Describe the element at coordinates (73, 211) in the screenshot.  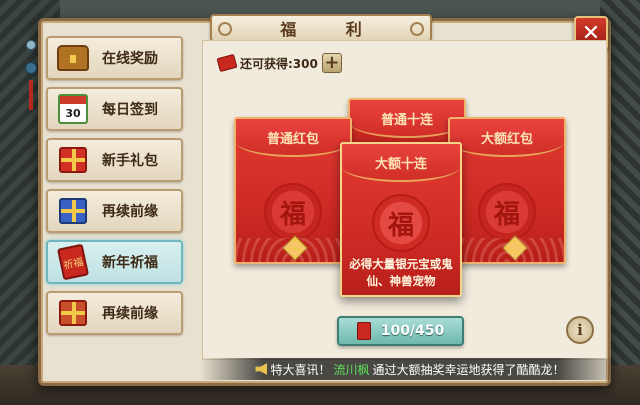
I see `gift-basket-icon` at that location.